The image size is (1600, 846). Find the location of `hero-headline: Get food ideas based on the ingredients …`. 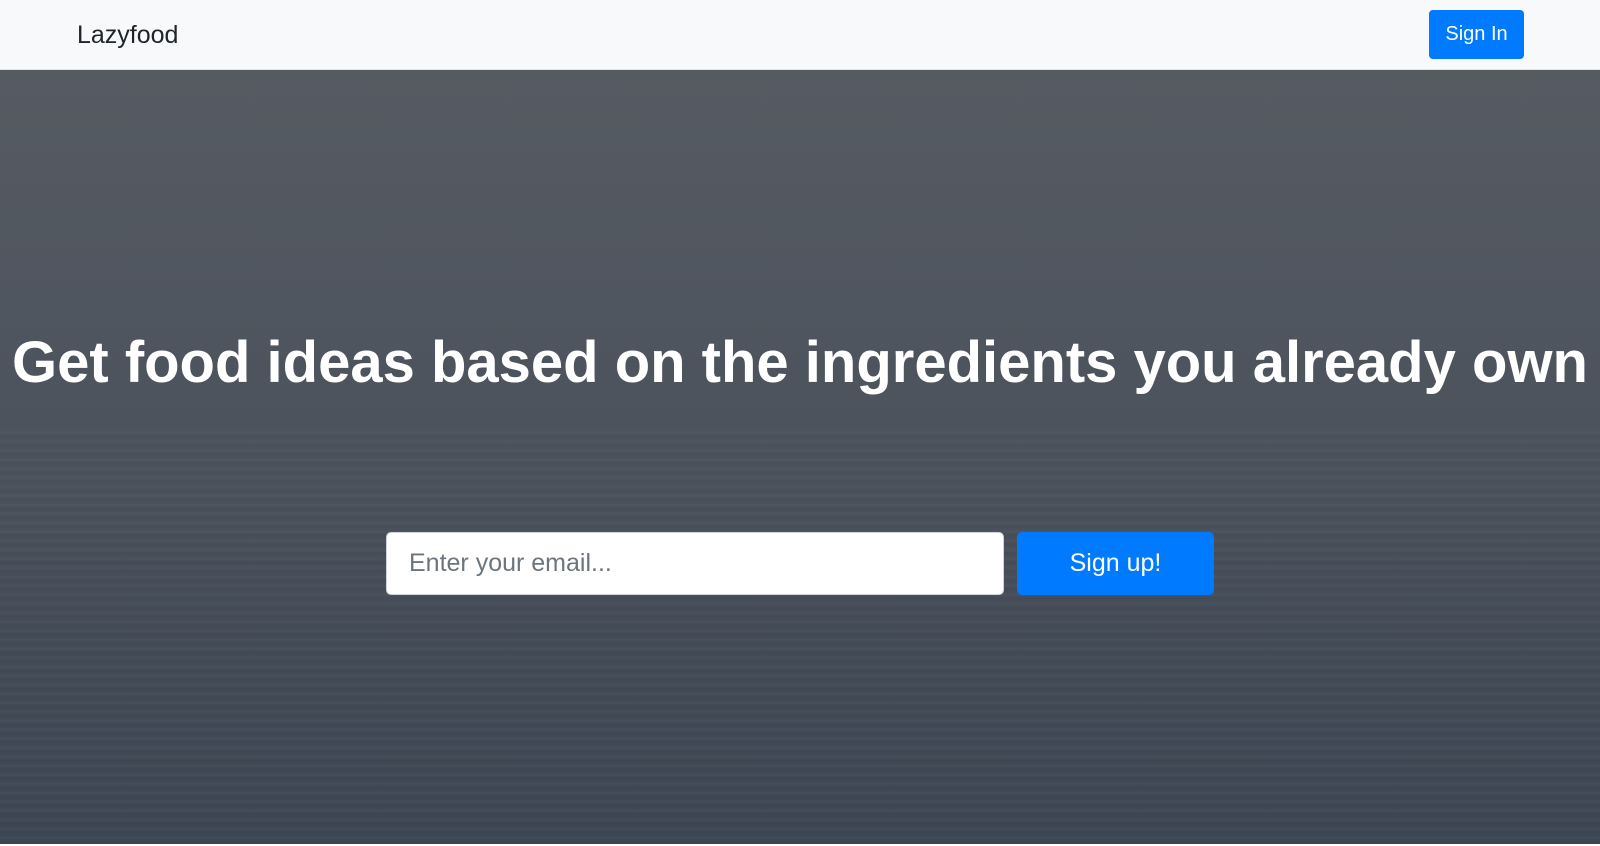

hero-headline: Get food ideas based on the ingredients … is located at coordinates (800, 362).